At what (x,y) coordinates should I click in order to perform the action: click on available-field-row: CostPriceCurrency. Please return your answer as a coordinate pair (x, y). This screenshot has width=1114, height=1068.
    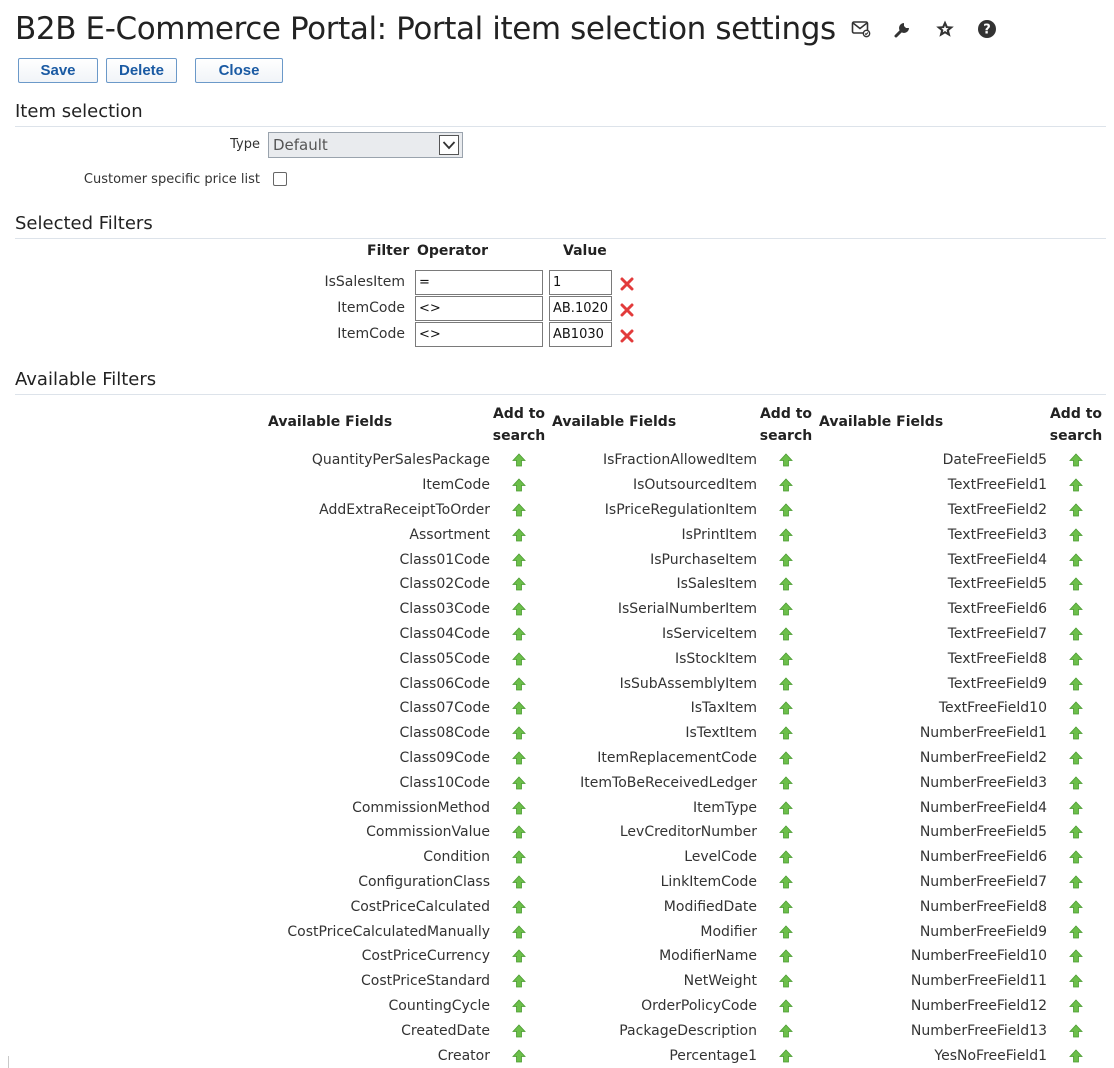
    Looking at the image, I should click on (399, 956).